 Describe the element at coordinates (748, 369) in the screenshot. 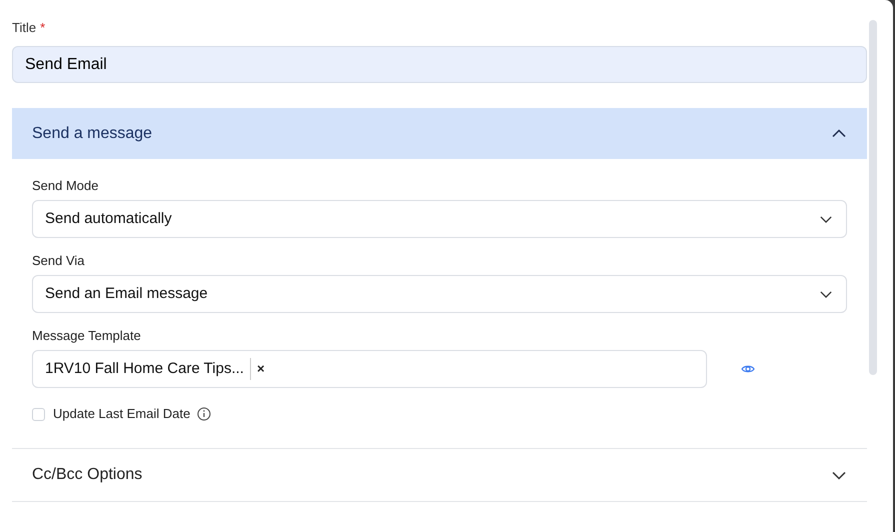

I see `eye-icon` at that location.